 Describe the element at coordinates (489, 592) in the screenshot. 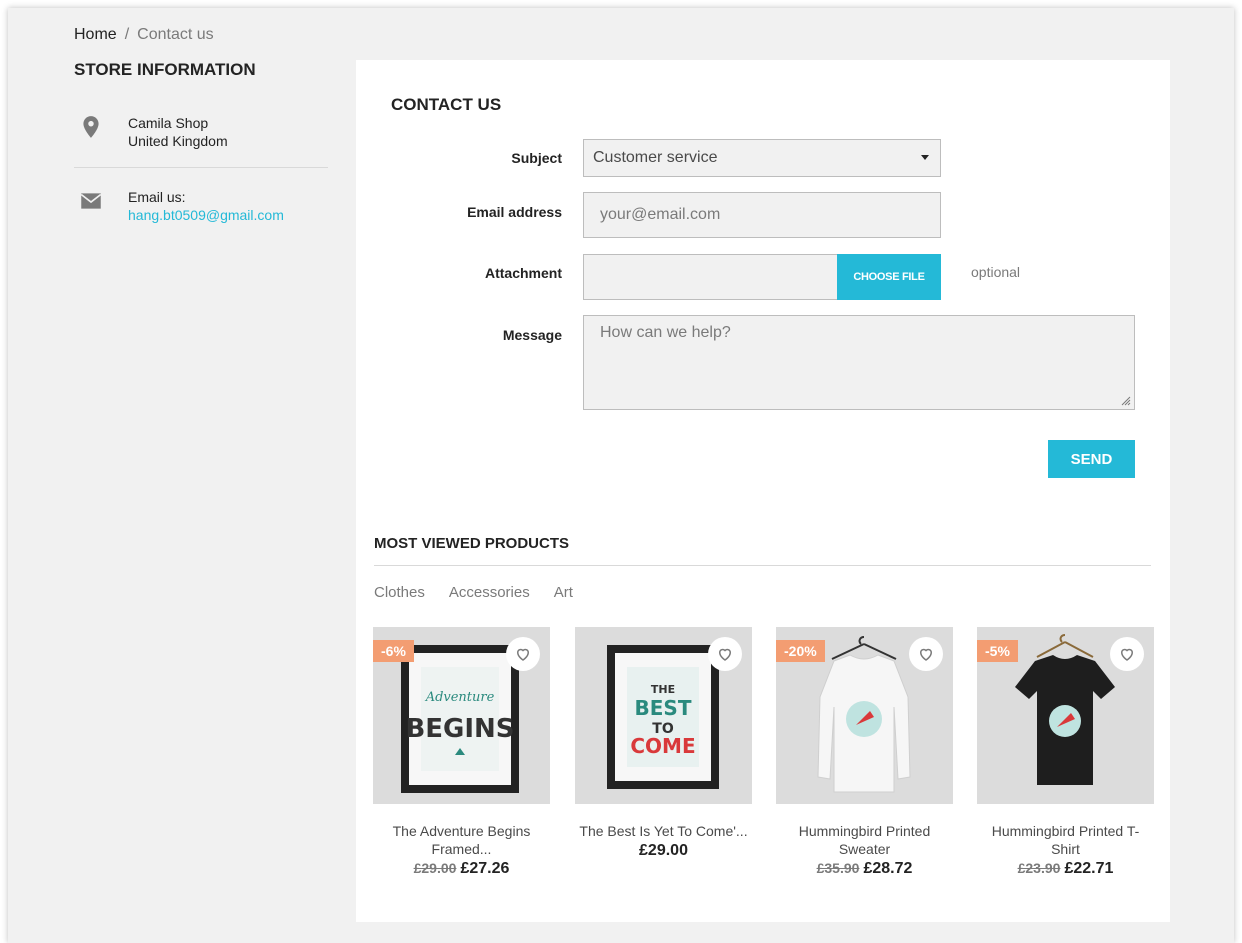

I see `tab-accessories: Accessories` at that location.